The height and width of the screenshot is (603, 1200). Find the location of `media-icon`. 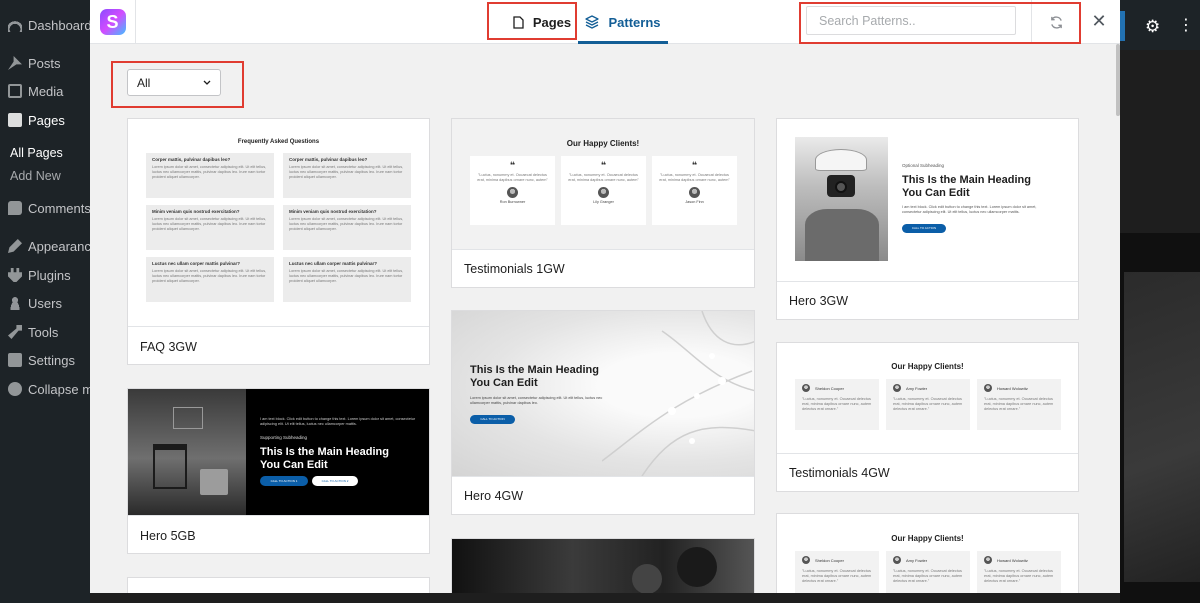

media-icon is located at coordinates (15, 91).